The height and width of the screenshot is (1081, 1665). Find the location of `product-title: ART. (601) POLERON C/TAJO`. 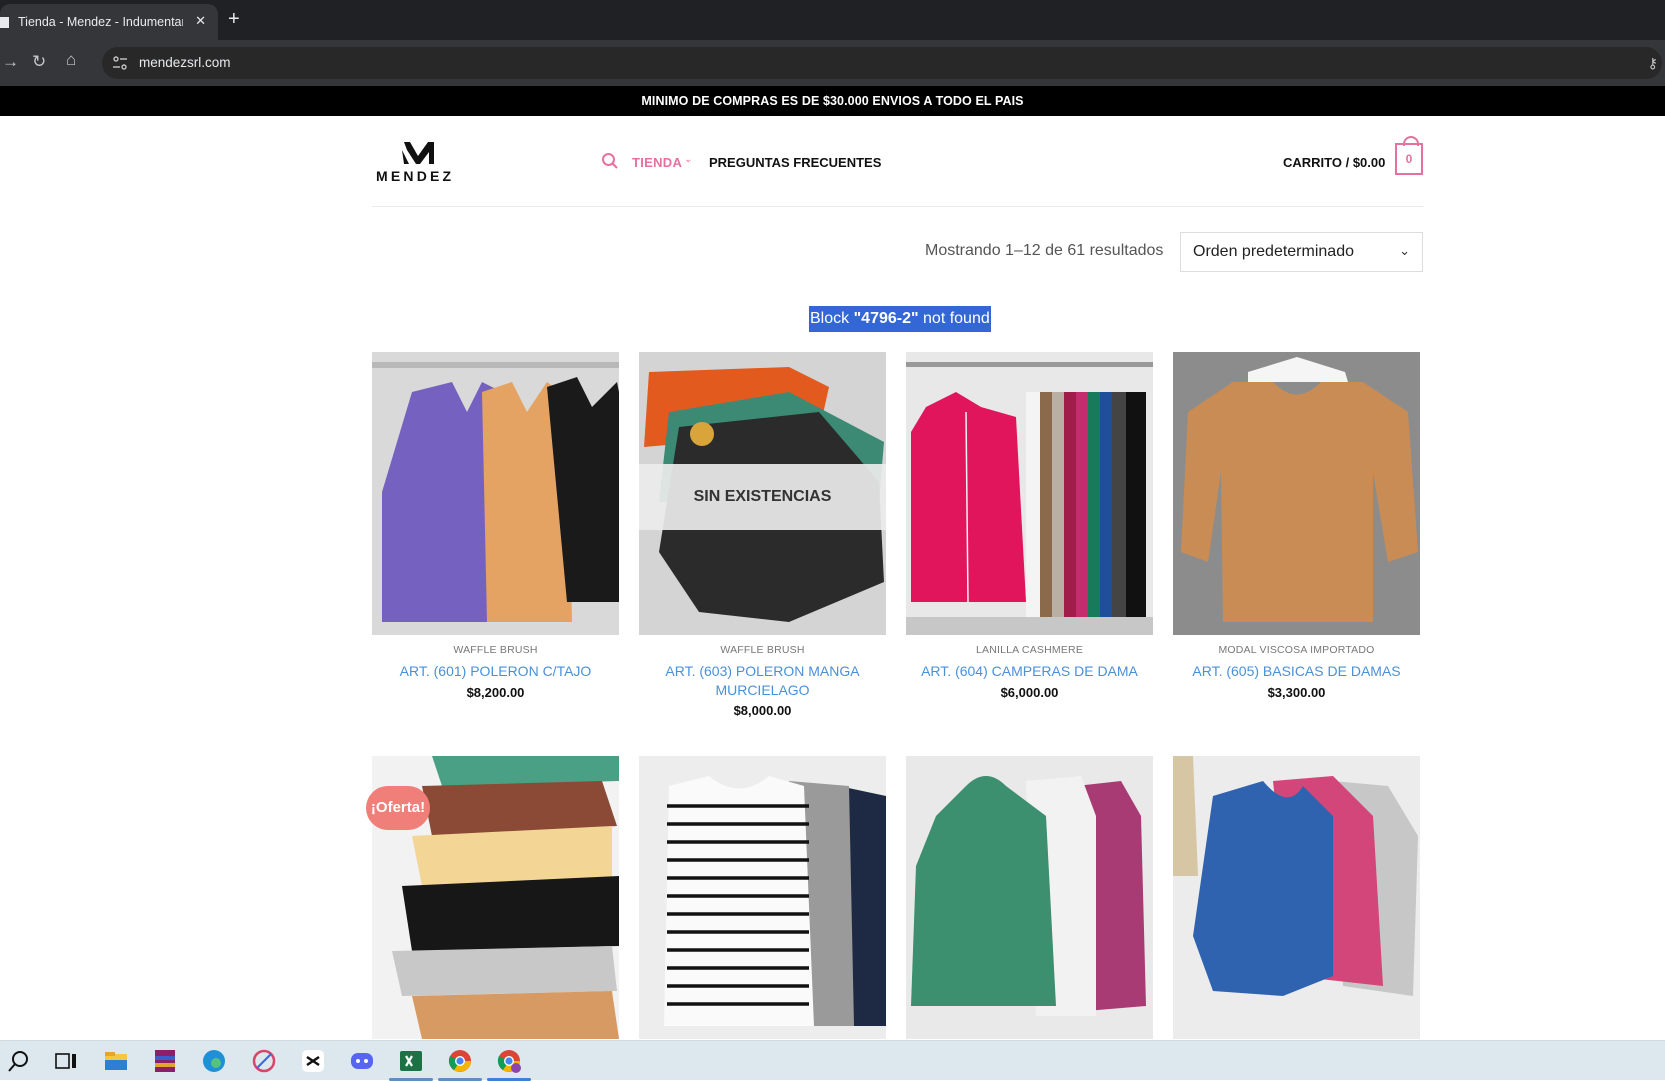

product-title: ART. (601) POLERON C/TAJO is located at coordinates (495, 671).